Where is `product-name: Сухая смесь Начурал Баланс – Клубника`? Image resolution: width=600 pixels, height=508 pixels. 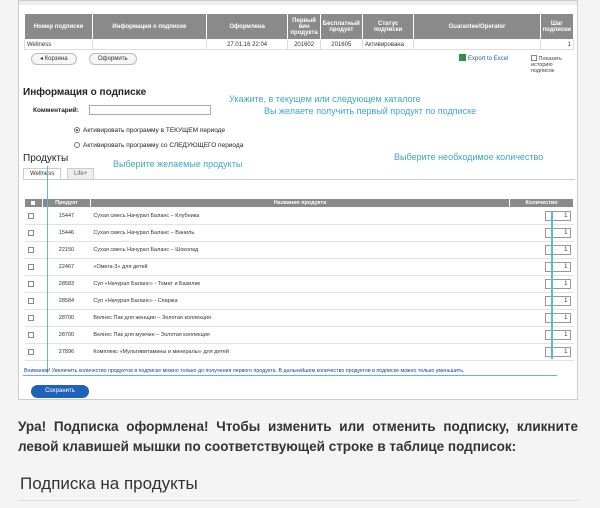
product-name: Сухая смесь Начурал Баланс – Клубника is located at coordinates (300, 216).